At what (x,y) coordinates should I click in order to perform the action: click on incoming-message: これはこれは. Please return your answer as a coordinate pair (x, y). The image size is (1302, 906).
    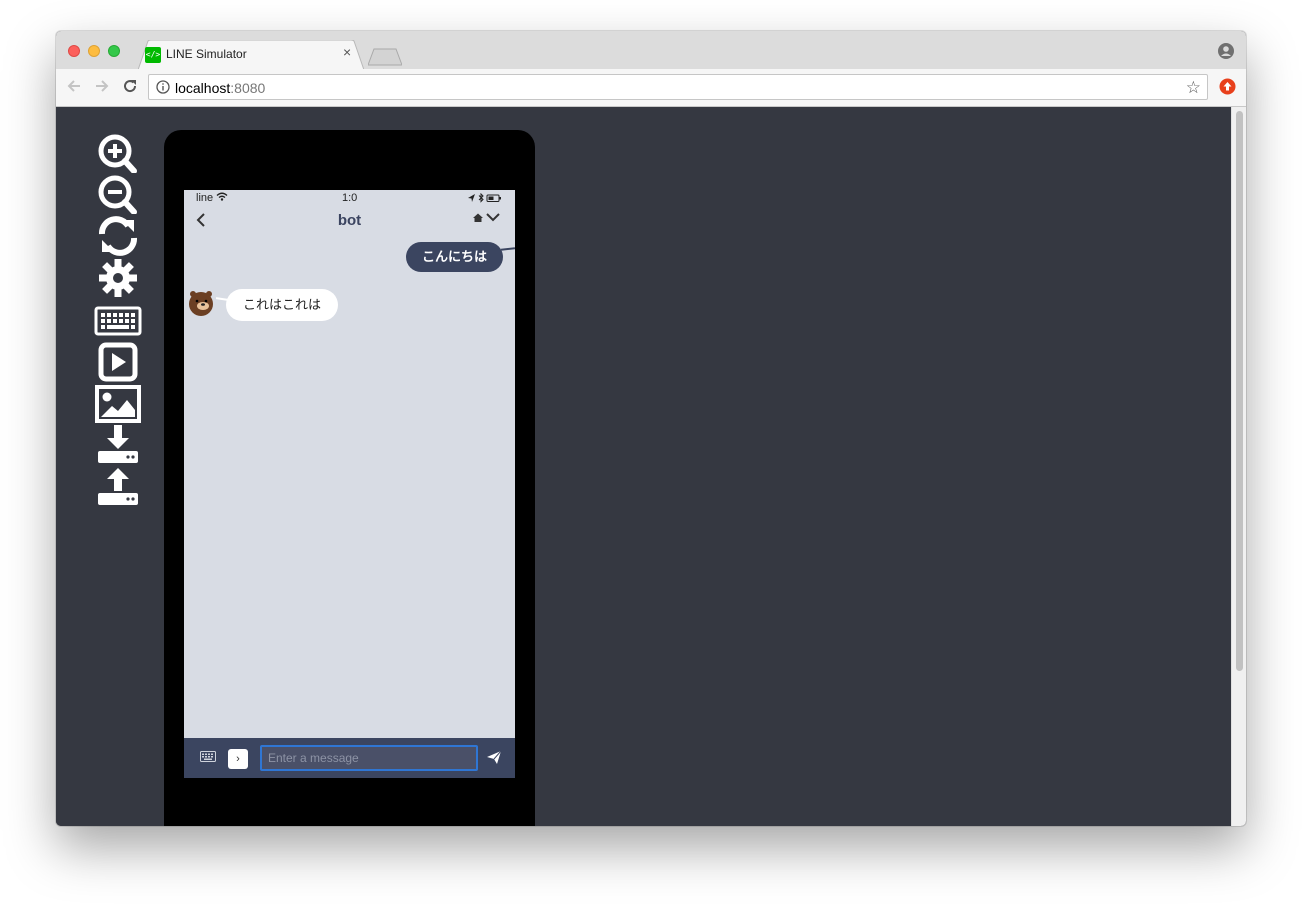
    Looking at the image, I should click on (282, 305).